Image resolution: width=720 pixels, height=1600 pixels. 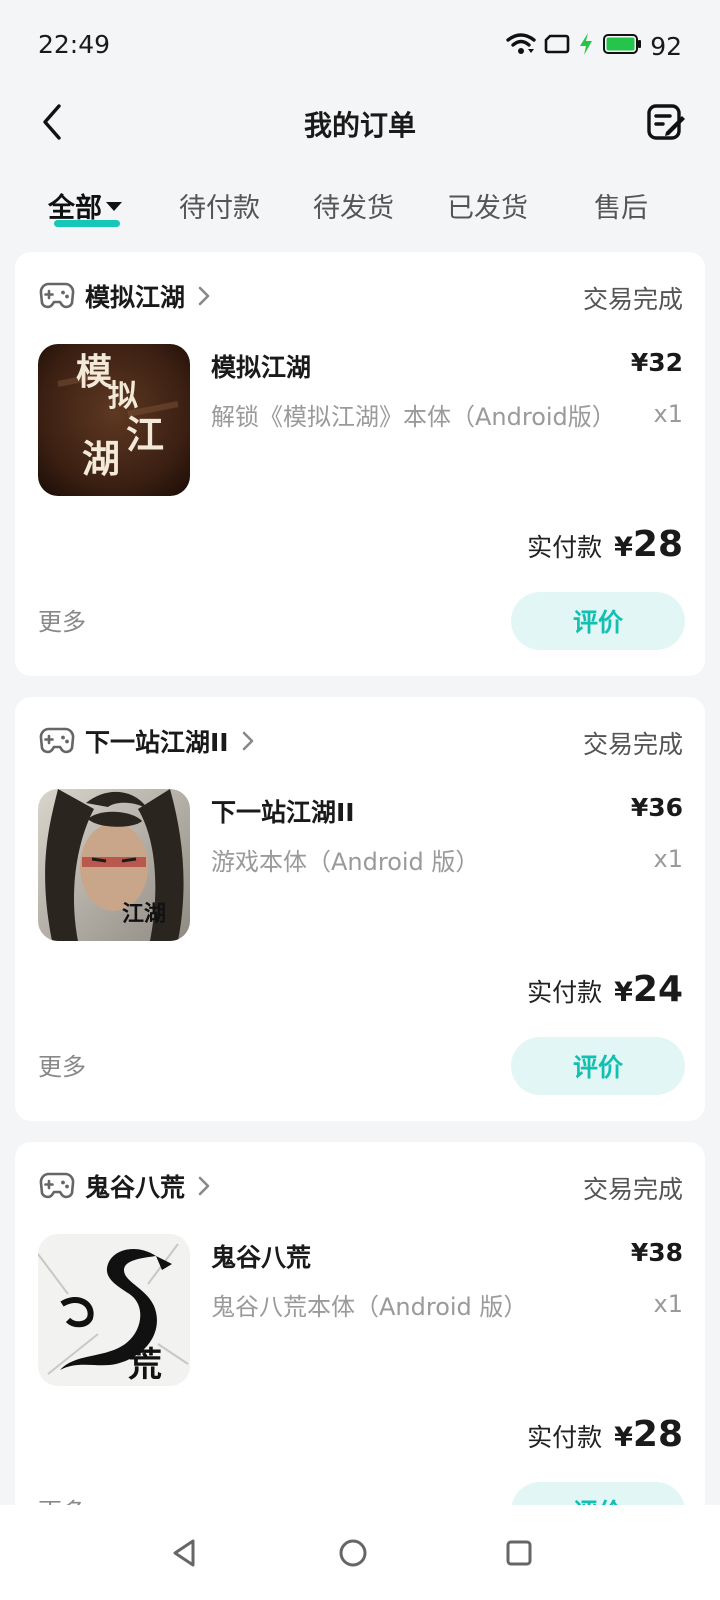 What do you see at coordinates (557, 46) in the screenshot?
I see `screen-icon` at bounding box center [557, 46].